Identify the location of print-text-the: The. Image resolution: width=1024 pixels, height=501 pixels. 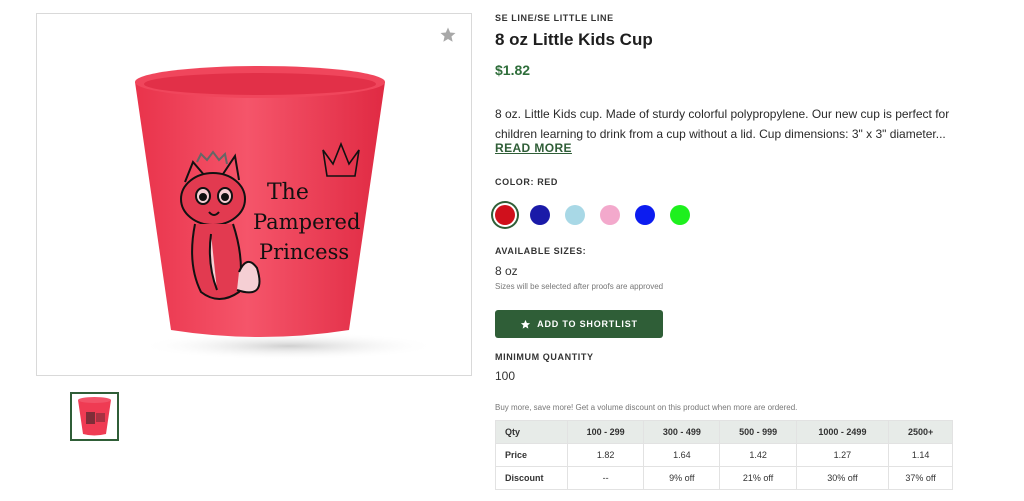
(288, 192).